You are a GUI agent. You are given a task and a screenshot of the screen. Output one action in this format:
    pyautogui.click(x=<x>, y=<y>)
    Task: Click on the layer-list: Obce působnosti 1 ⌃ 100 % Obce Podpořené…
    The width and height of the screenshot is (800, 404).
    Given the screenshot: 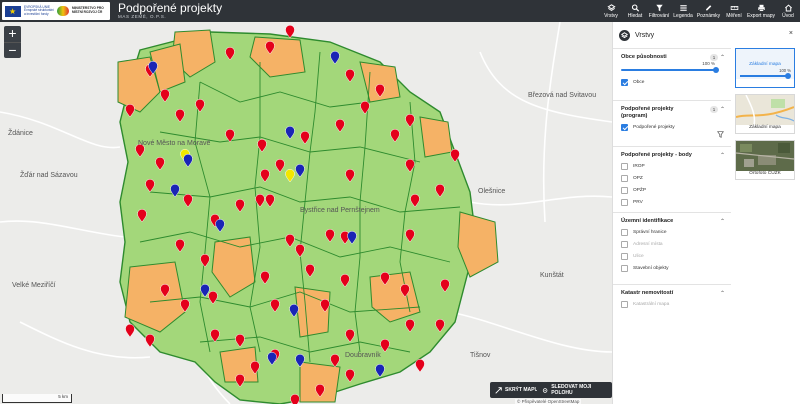 What is the action you would take?
    pyautogui.click(x=672, y=184)
    